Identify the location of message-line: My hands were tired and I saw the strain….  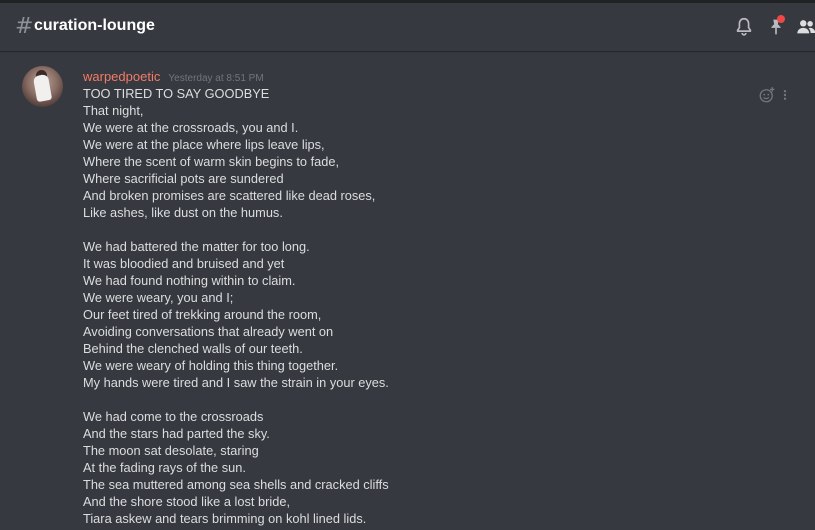
(236, 382).